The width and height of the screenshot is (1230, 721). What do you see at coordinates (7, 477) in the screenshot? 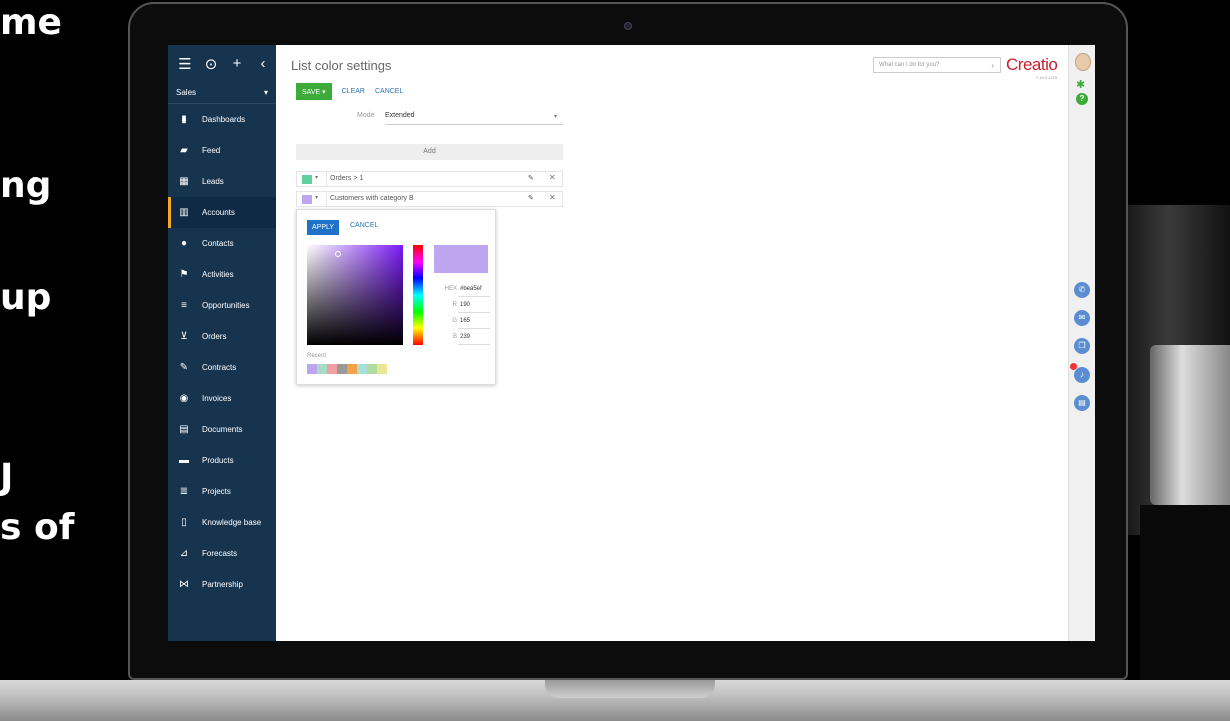
I see `promo-text-4: J` at bounding box center [7, 477].